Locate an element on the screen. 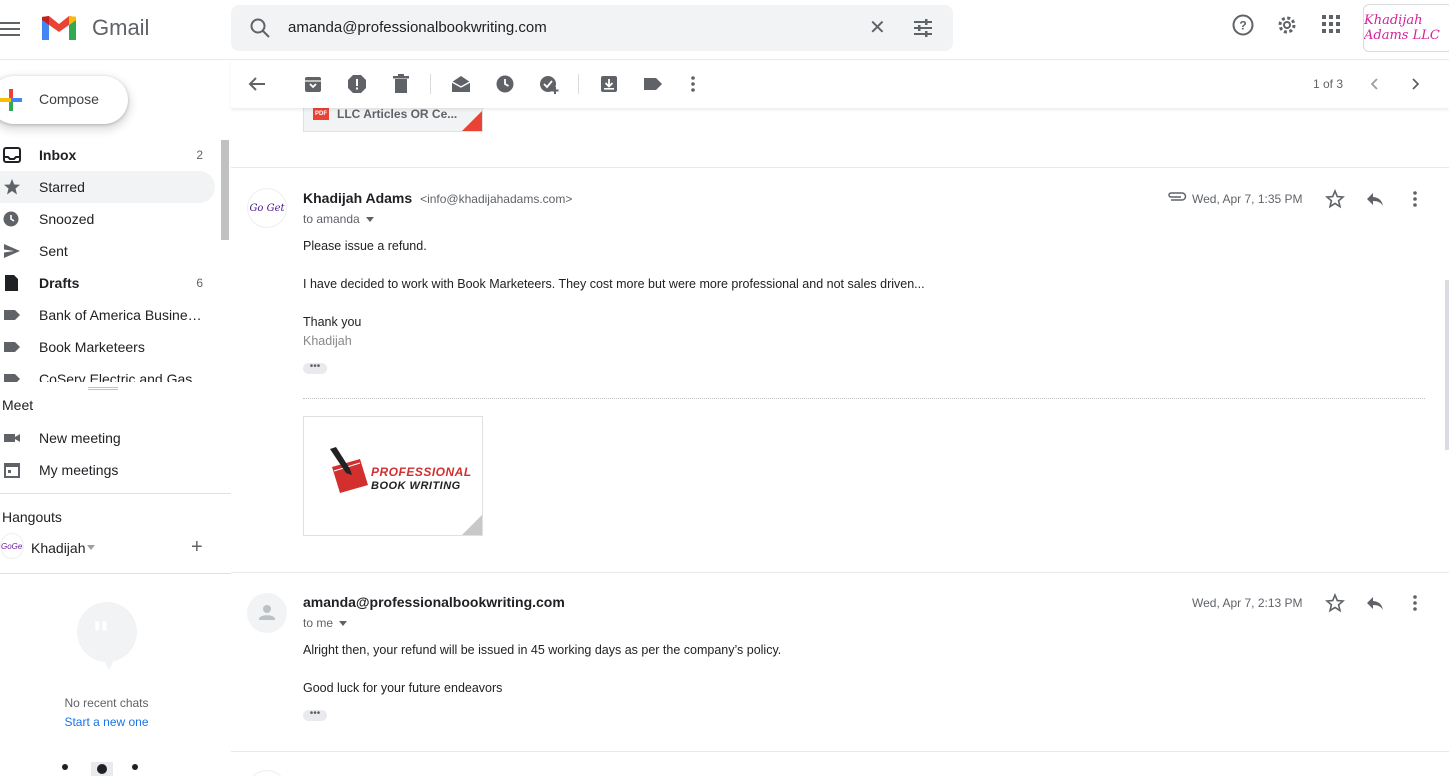  sender-email: <info@khadijahadams.com> is located at coordinates (496, 199).